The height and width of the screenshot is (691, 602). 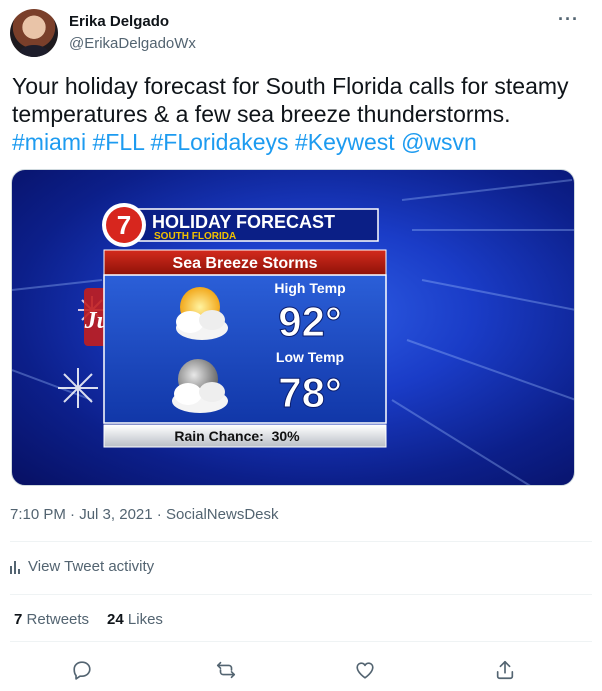 I want to click on retweets-link: 7 Retweets, so click(x=51, y=619).